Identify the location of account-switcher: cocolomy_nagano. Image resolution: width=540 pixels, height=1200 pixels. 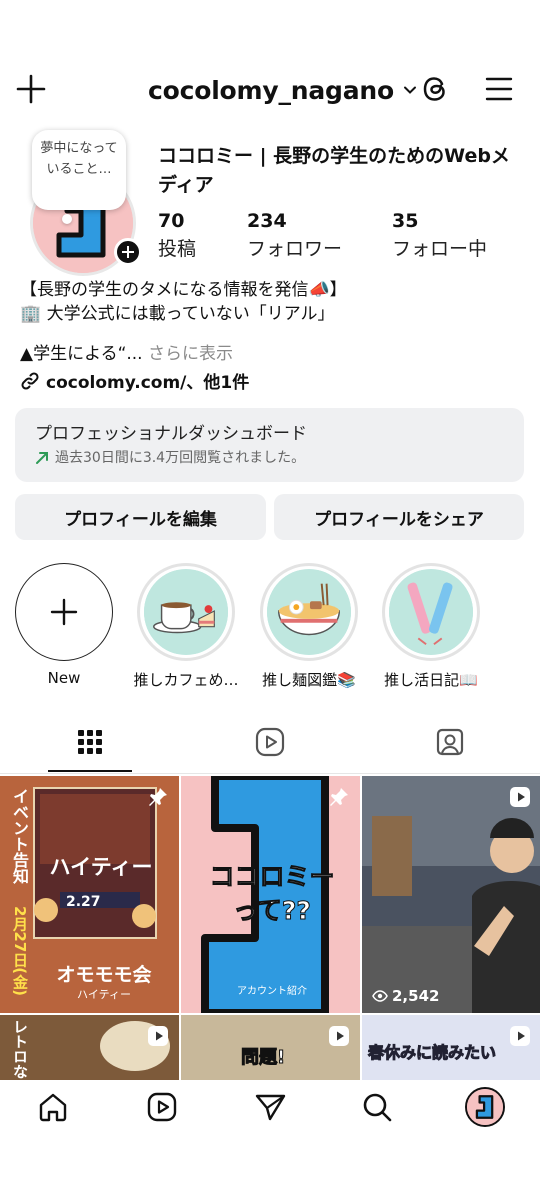
(283, 90).